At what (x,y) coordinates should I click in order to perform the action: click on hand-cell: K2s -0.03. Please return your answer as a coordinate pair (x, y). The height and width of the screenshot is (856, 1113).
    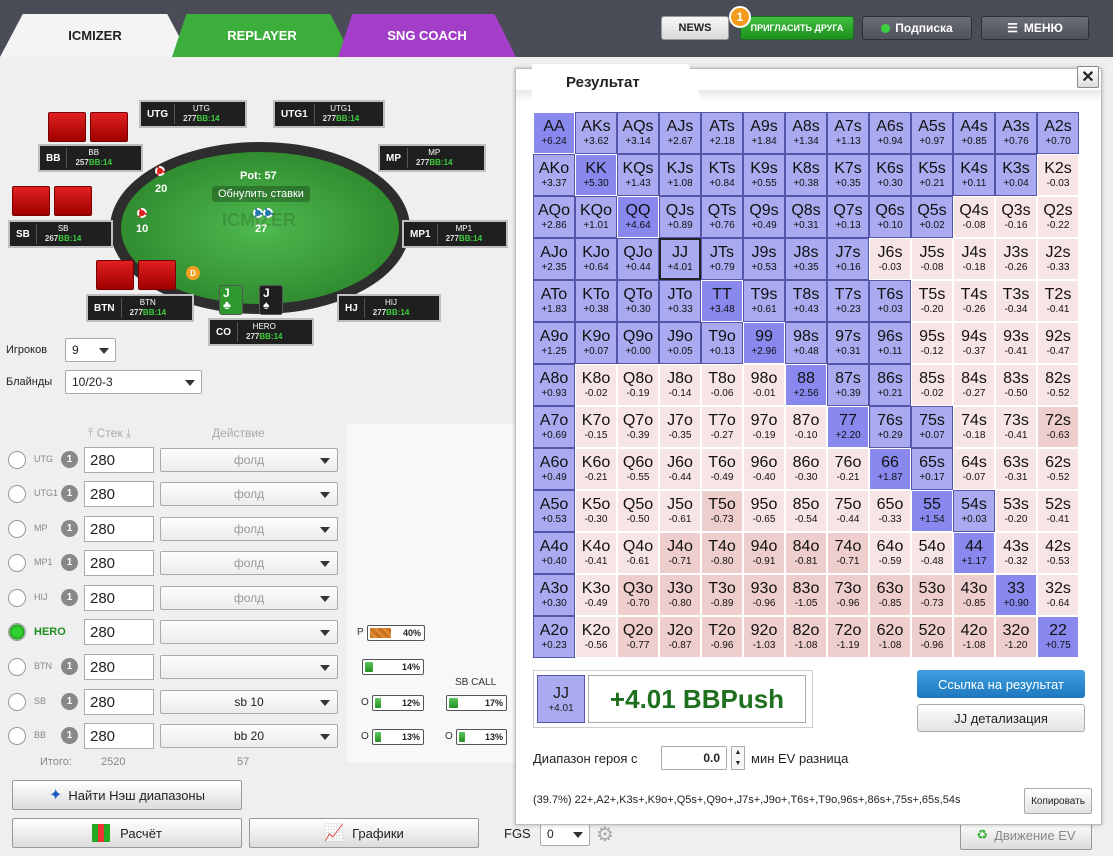
    Looking at the image, I should click on (1058, 175).